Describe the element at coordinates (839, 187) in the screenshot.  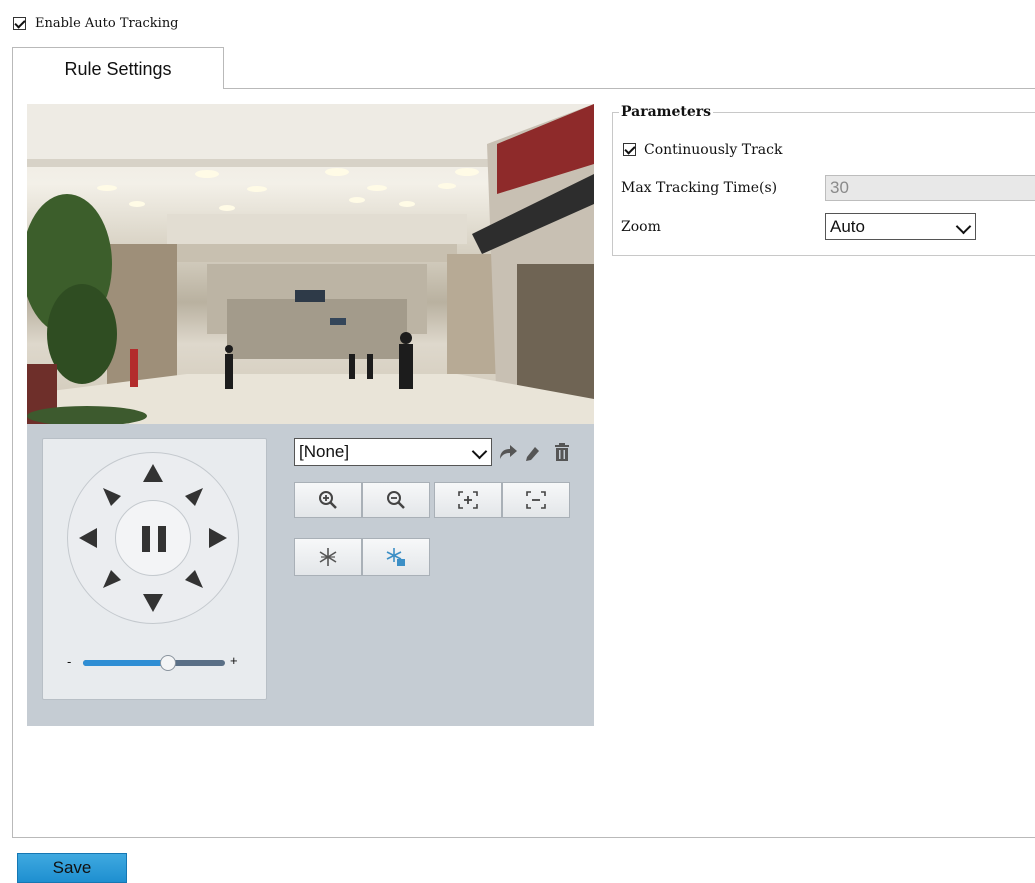
I see `max-tracking-time-value: 30` at that location.